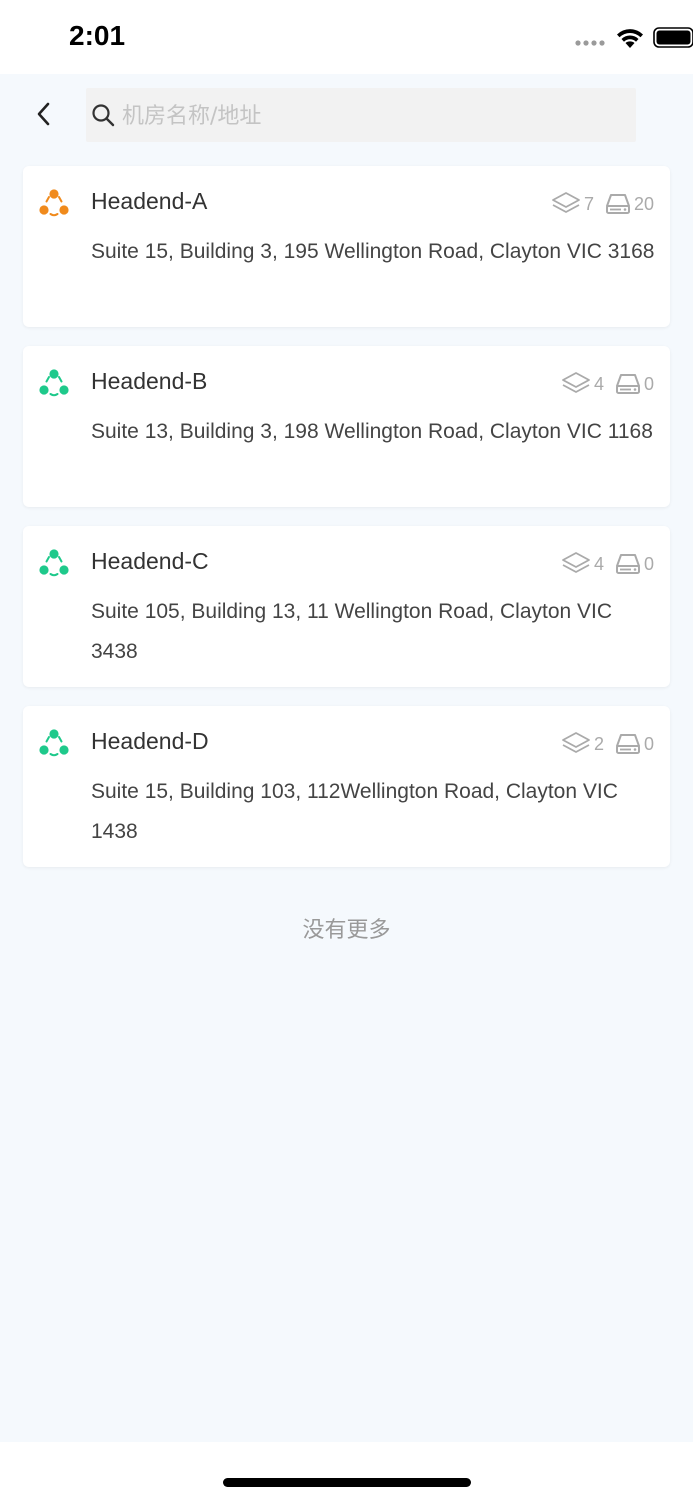 This screenshot has width=693, height=1500. I want to click on layers-count: 7, so click(588, 203).